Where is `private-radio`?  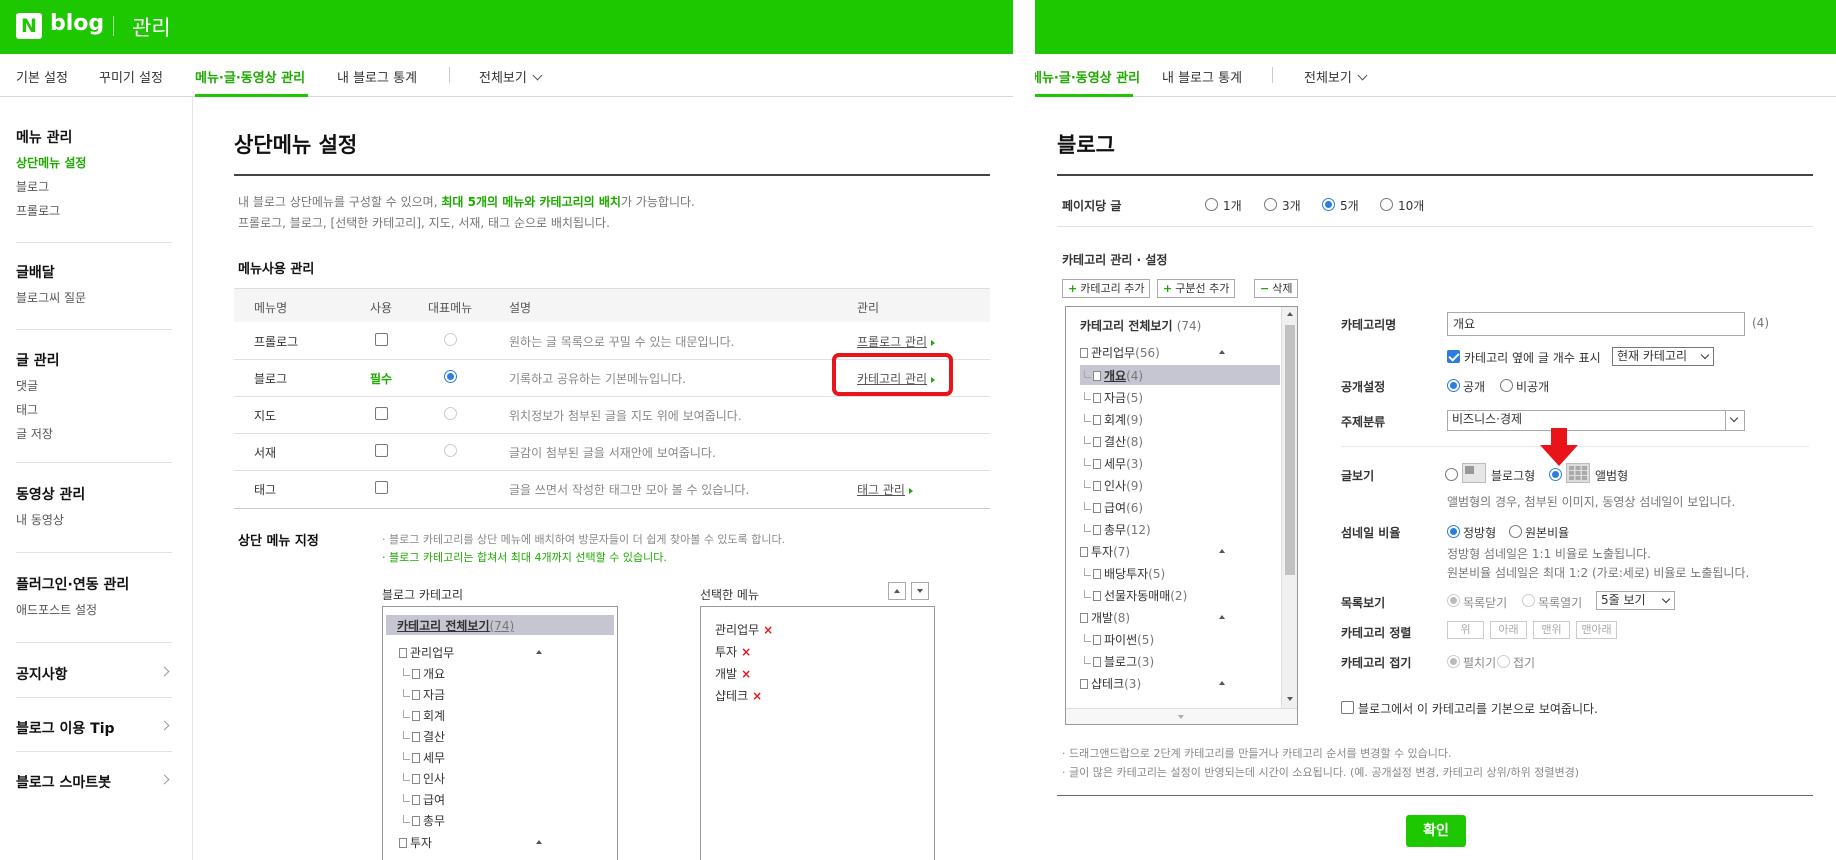
private-radio is located at coordinates (1506, 385).